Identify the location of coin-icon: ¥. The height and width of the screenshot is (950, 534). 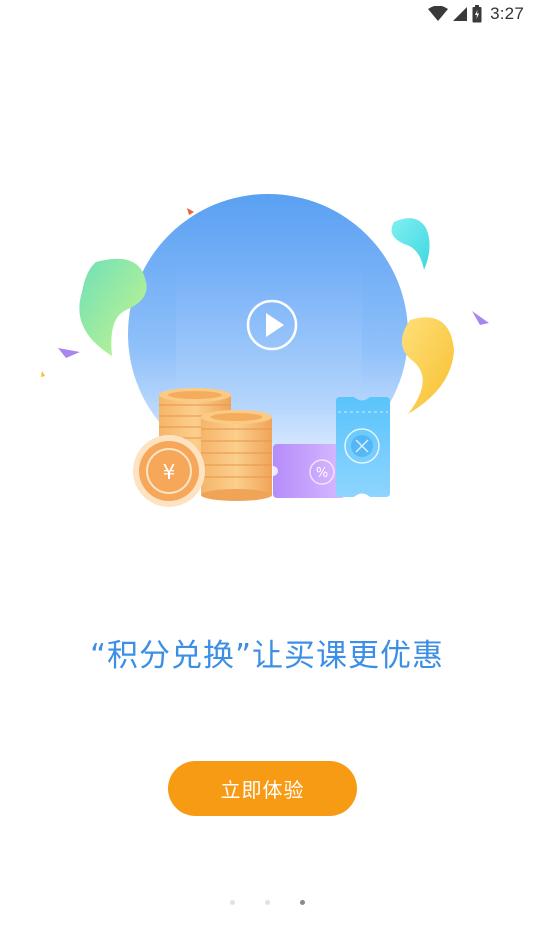
(169, 471).